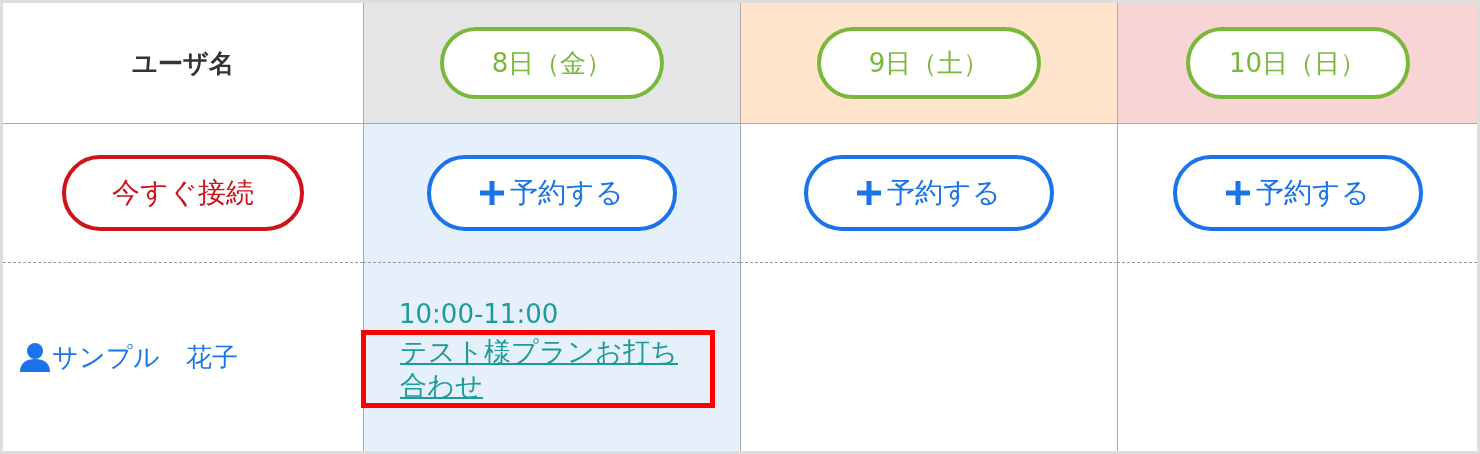 The width and height of the screenshot is (1480, 454). Describe the element at coordinates (120, 357) in the screenshot. I see `user-name: サンプル 花子` at that location.